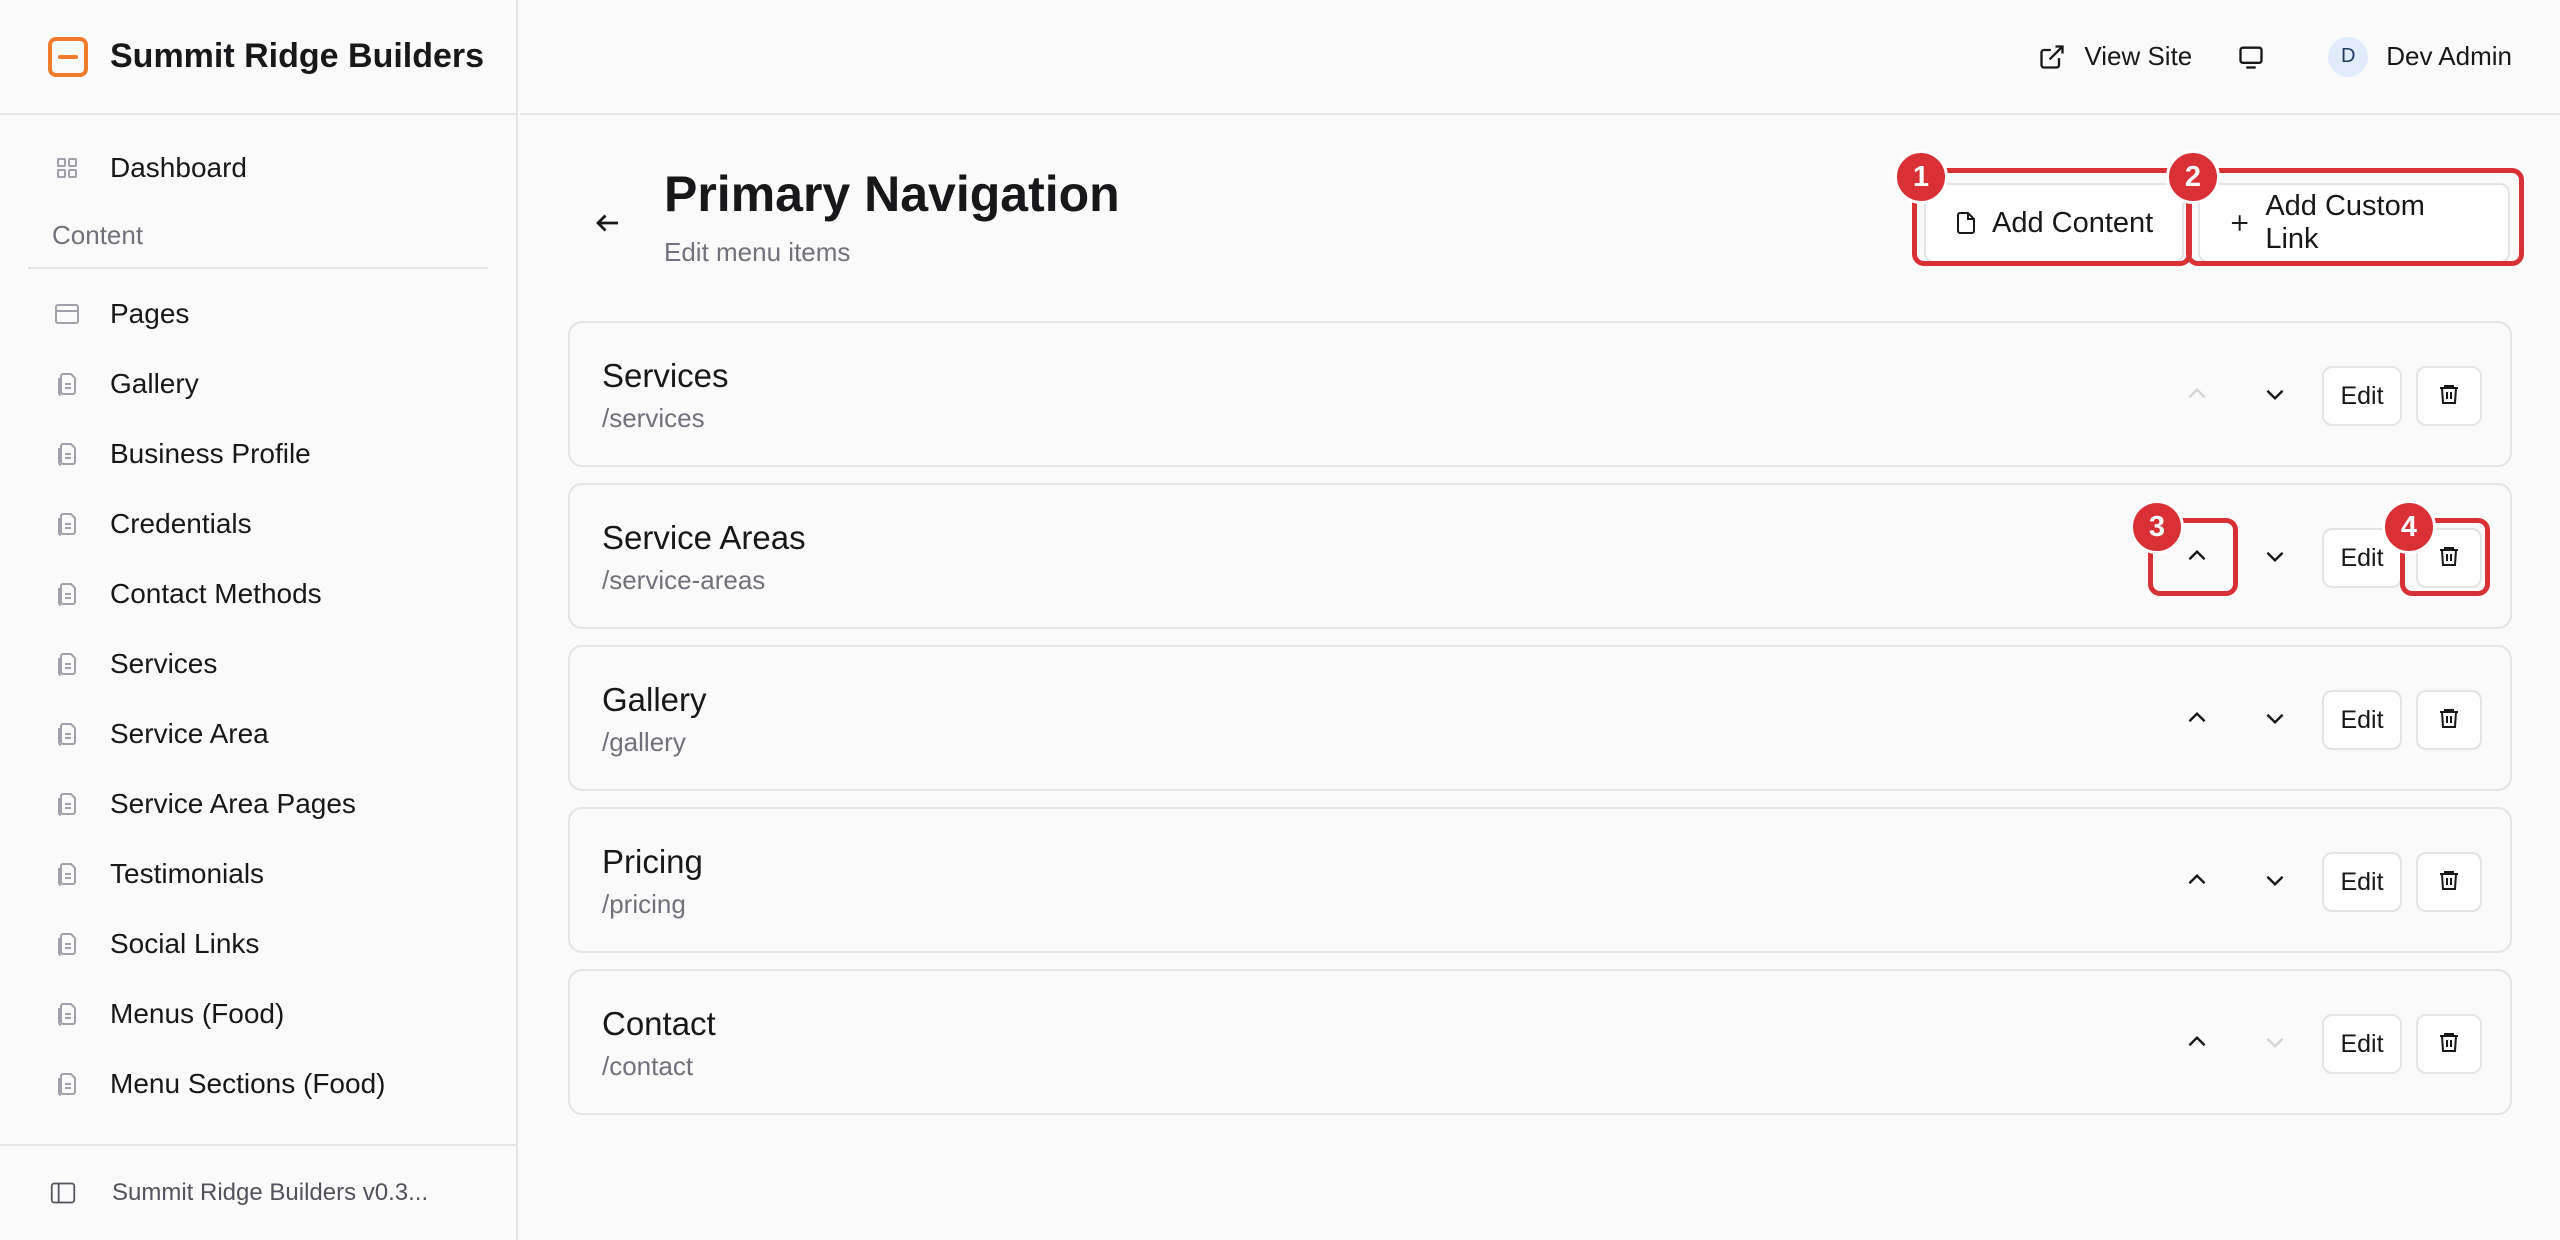 Image resolution: width=2560 pixels, height=1240 pixels. What do you see at coordinates (258, 168) in the screenshot?
I see `sidebar-item-dashboard: Dashboard` at bounding box center [258, 168].